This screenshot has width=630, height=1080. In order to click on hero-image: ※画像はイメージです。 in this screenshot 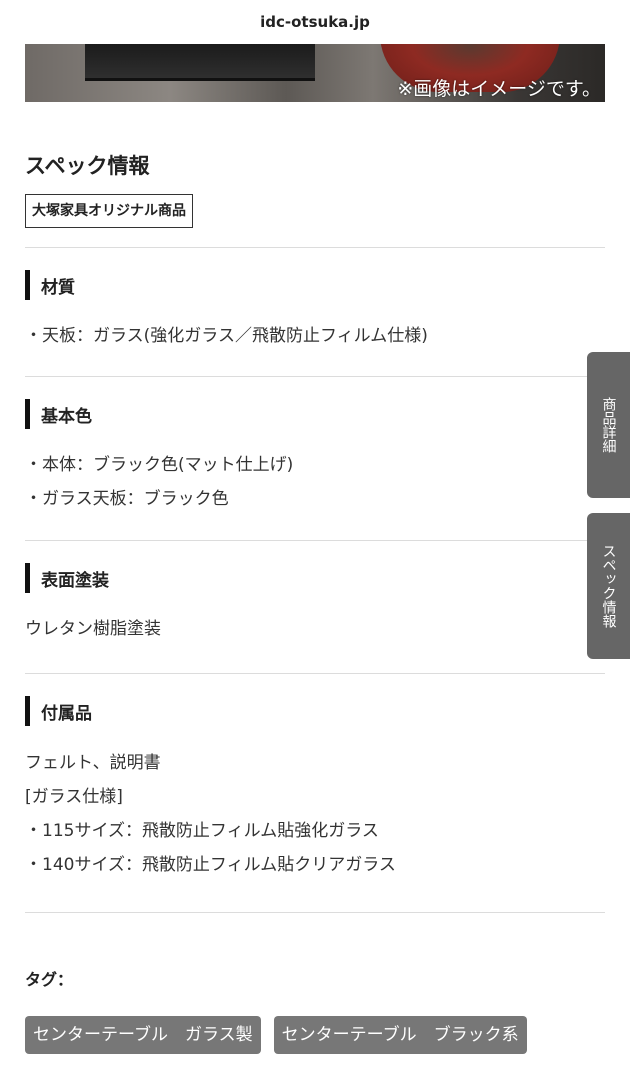, I will do `click(315, 73)`.